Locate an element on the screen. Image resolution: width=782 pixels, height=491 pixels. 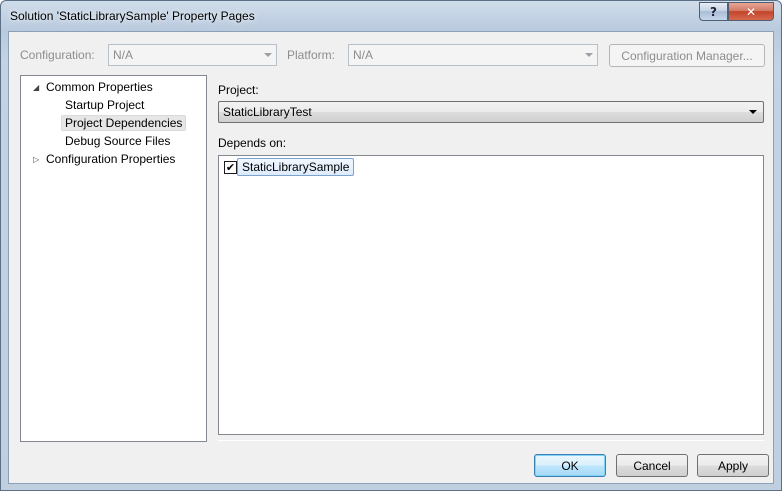
ok-button: OK is located at coordinates (570, 465).